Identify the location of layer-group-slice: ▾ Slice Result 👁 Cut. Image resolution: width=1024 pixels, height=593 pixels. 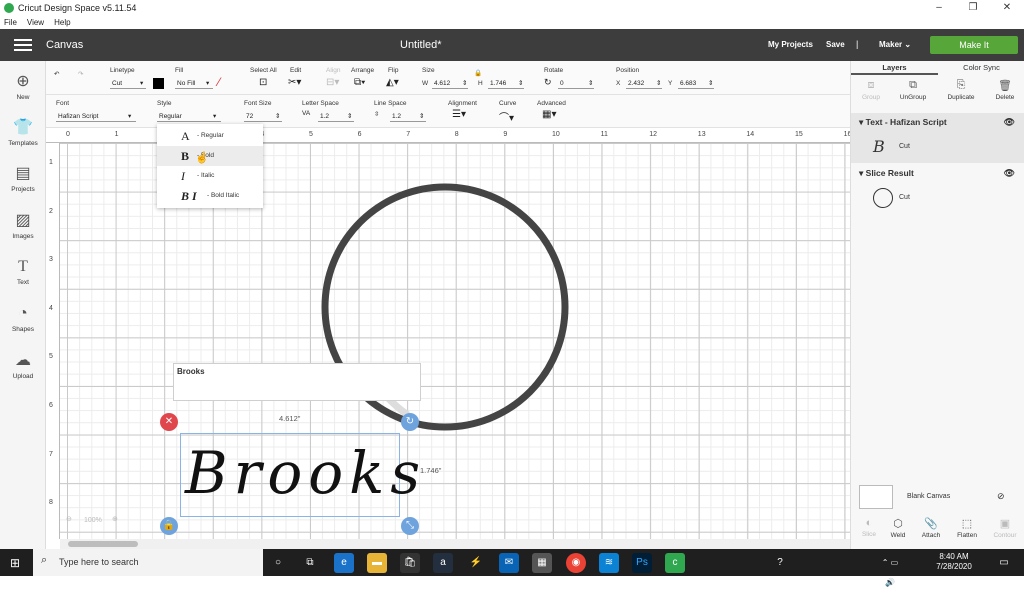
(937, 189).